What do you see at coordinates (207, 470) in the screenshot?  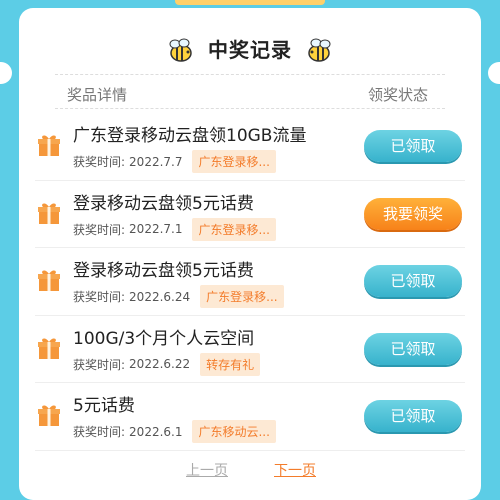 I see `prev-page-link: 上一页` at bounding box center [207, 470].